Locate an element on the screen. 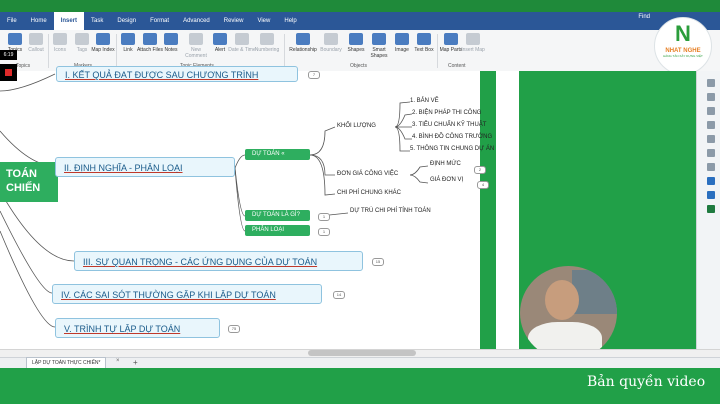 This screenshot has height=404, width=720. add-tab-icon: + is located at coordinates (135, 362).